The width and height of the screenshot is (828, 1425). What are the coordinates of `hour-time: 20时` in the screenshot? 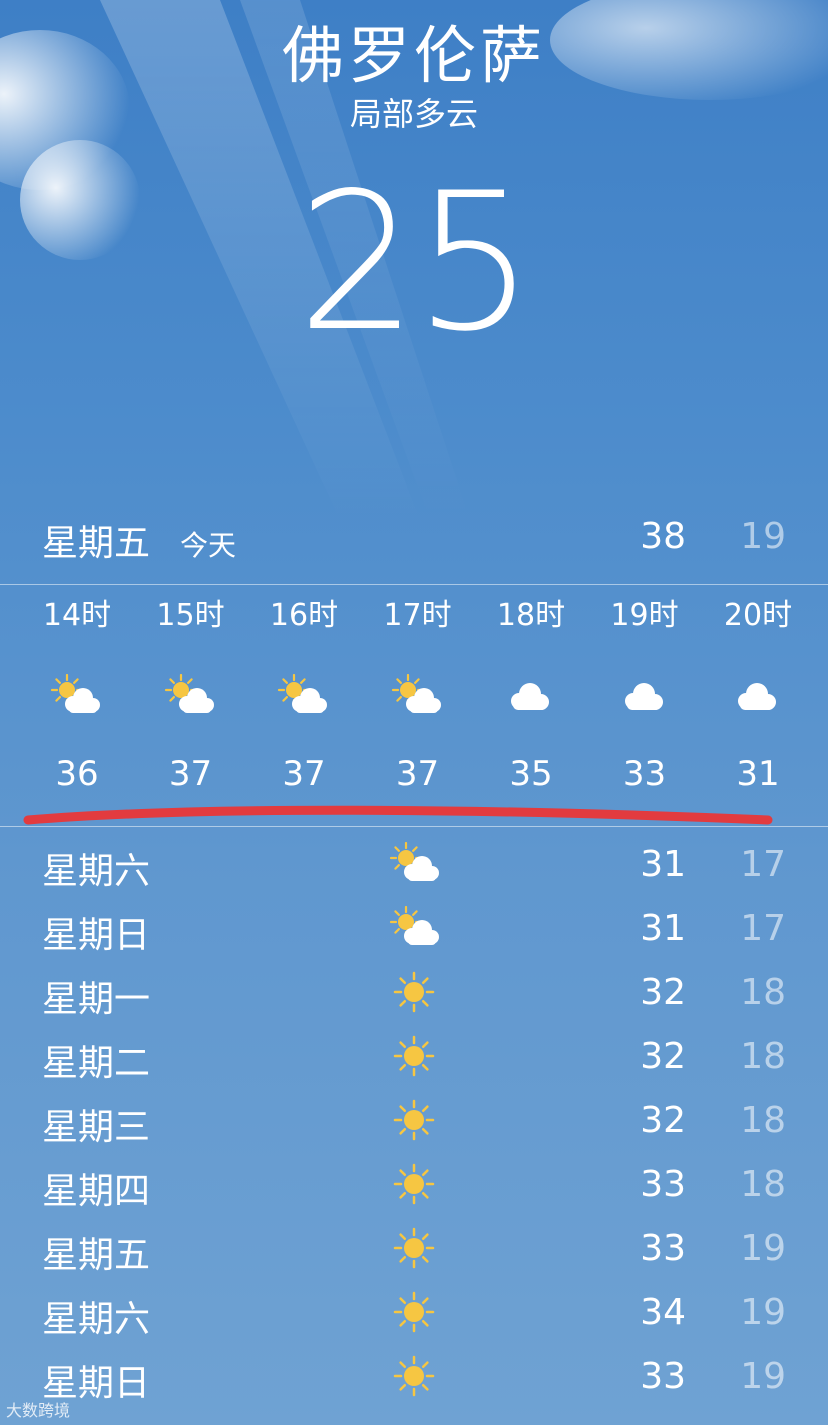 It's located at (758, 615).